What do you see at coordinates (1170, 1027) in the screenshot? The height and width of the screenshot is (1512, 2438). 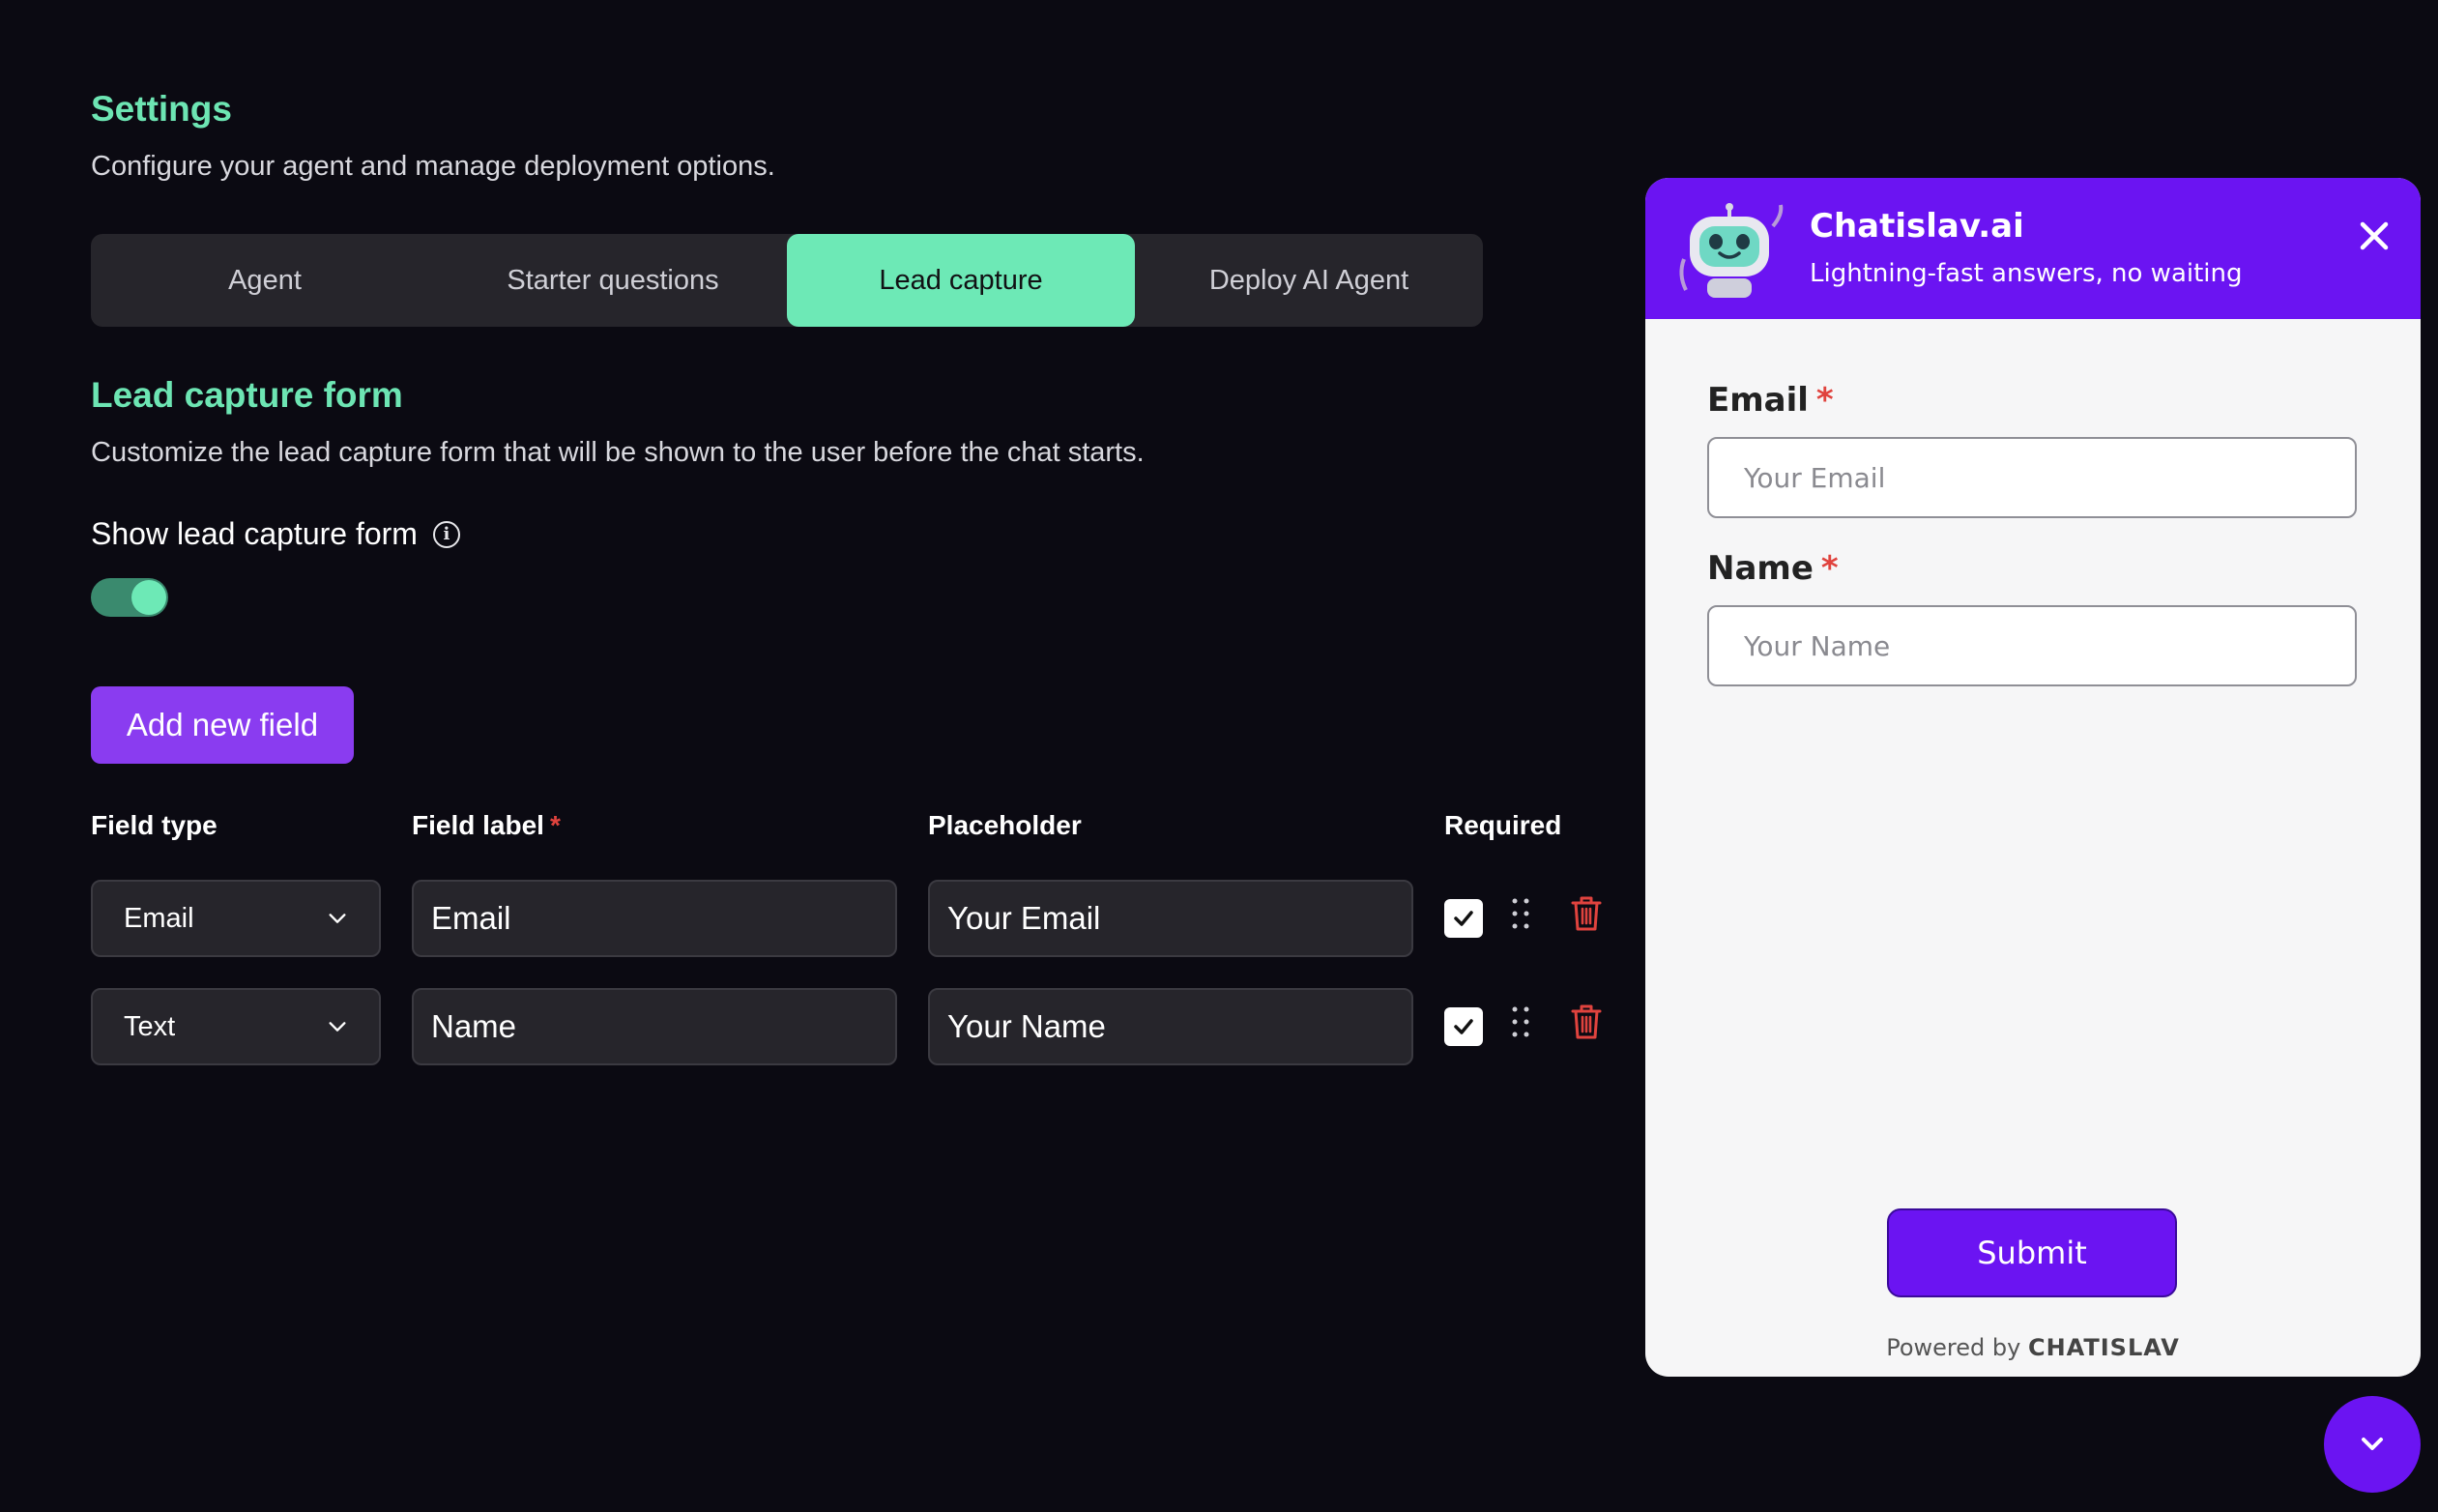 I see `placeholder-input: Your Name` at bounding box center [1170, 1027].